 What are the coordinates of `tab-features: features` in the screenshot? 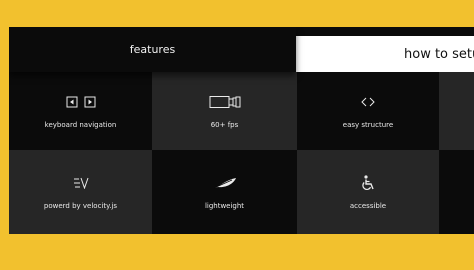 It's located at (152, 49).